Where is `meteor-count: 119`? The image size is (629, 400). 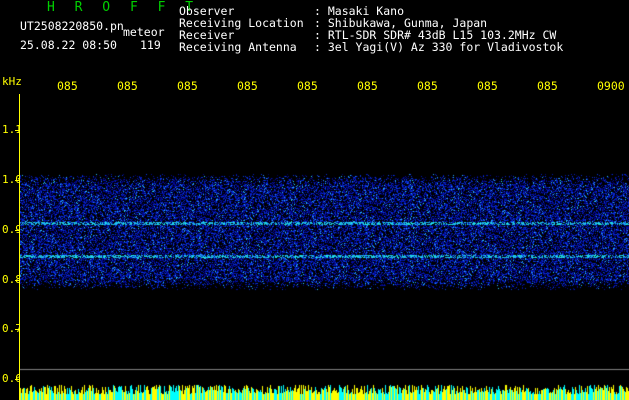 meteor-count: 119 is located at coordinates (150, 45).